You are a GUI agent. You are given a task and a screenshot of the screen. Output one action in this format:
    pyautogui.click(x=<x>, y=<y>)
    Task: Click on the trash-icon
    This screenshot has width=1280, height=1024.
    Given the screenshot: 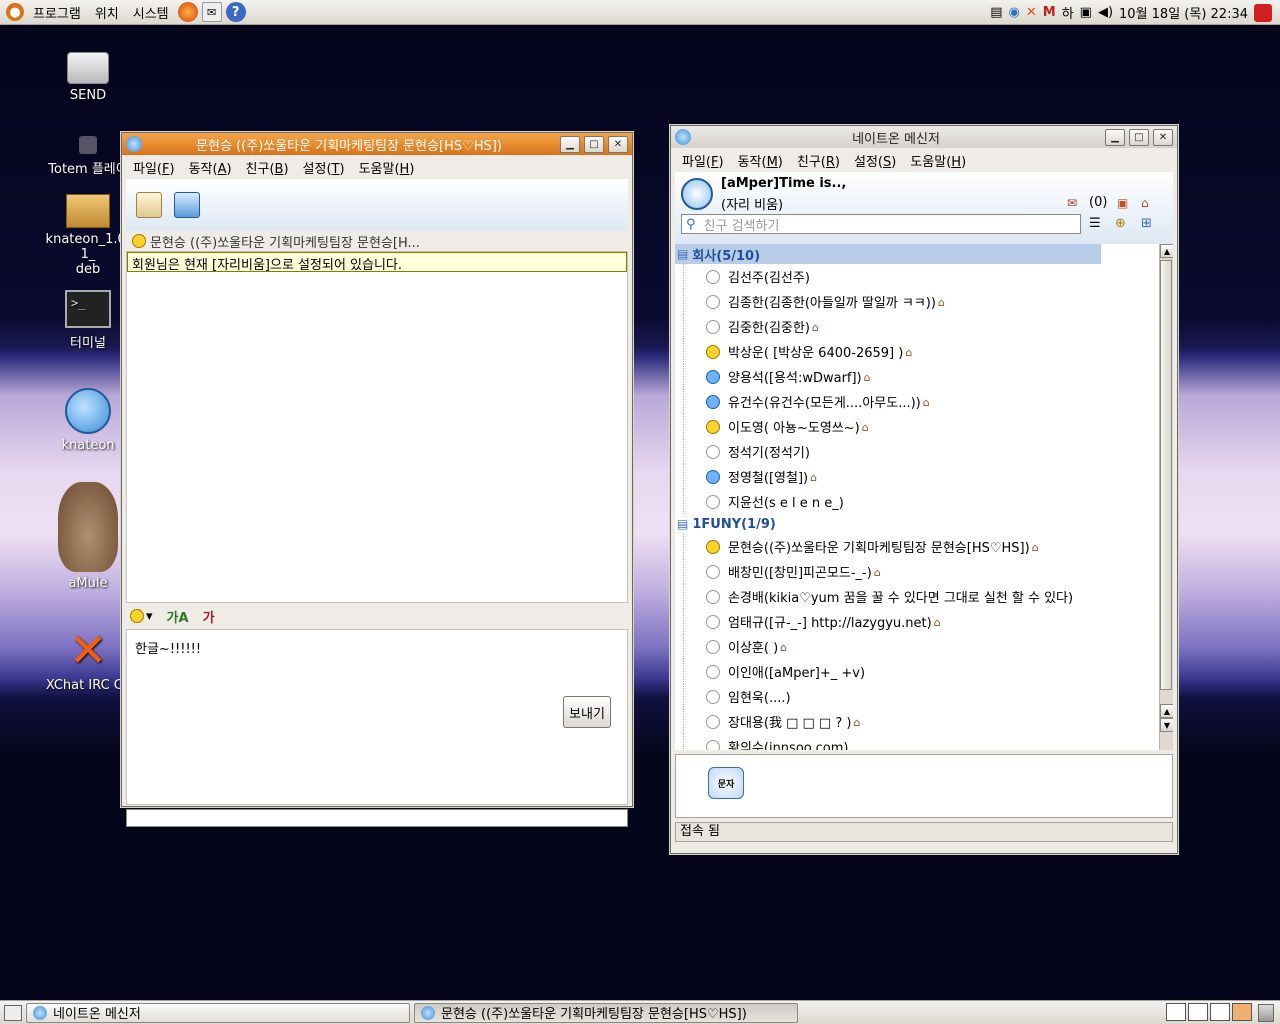 What is the action you would take?
    pyautogui.click(x=1266, y=1013)
    